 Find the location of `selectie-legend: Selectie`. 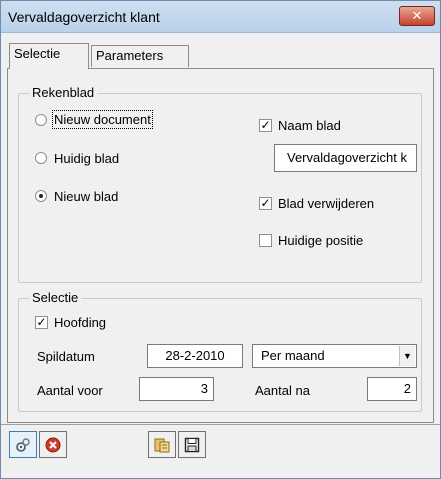

selectie-legend: Selectie is located at coordinates (55, 297).